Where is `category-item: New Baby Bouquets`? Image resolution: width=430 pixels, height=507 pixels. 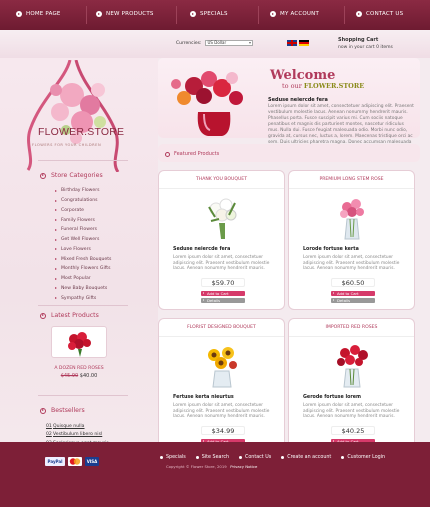
category-item: New Baby Bouquets is located at coordinates (83, 289).